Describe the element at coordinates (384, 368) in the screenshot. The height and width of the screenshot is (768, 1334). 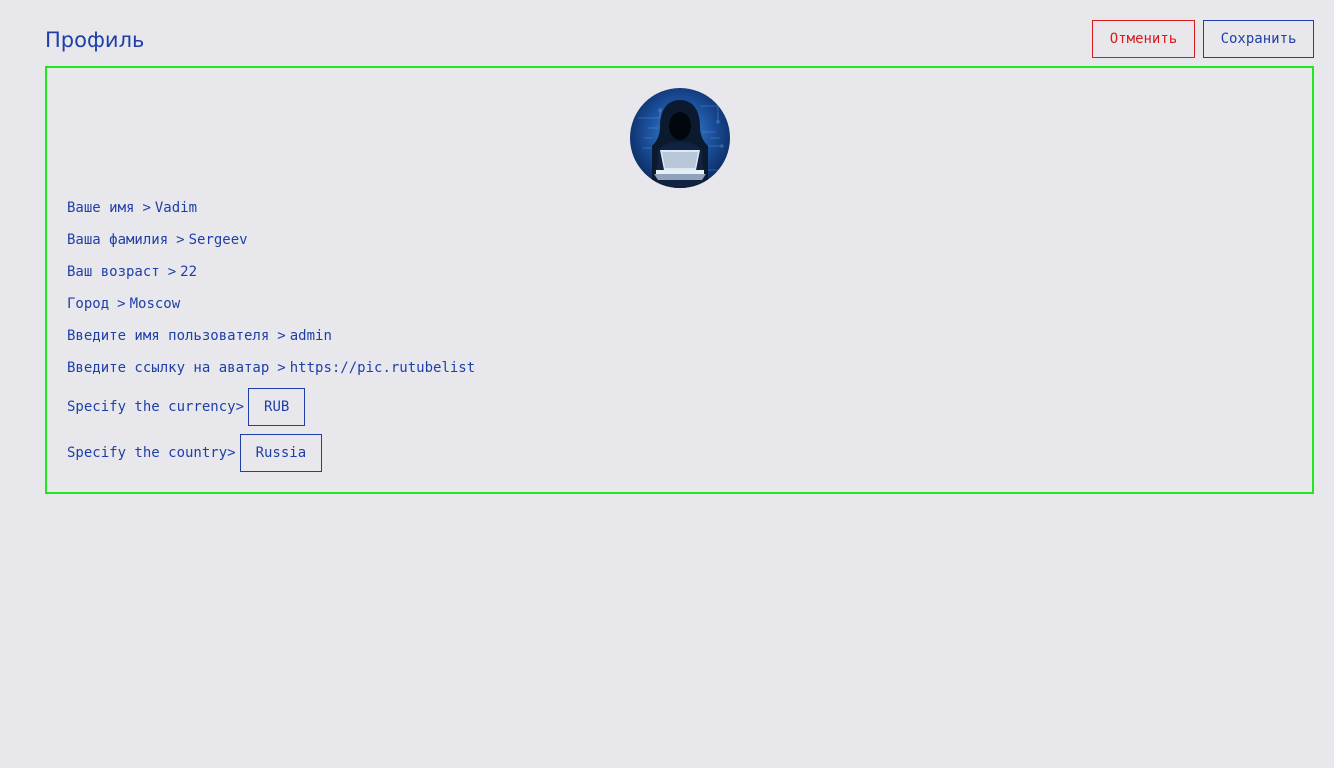
I see `avatar-url-input` at that location.